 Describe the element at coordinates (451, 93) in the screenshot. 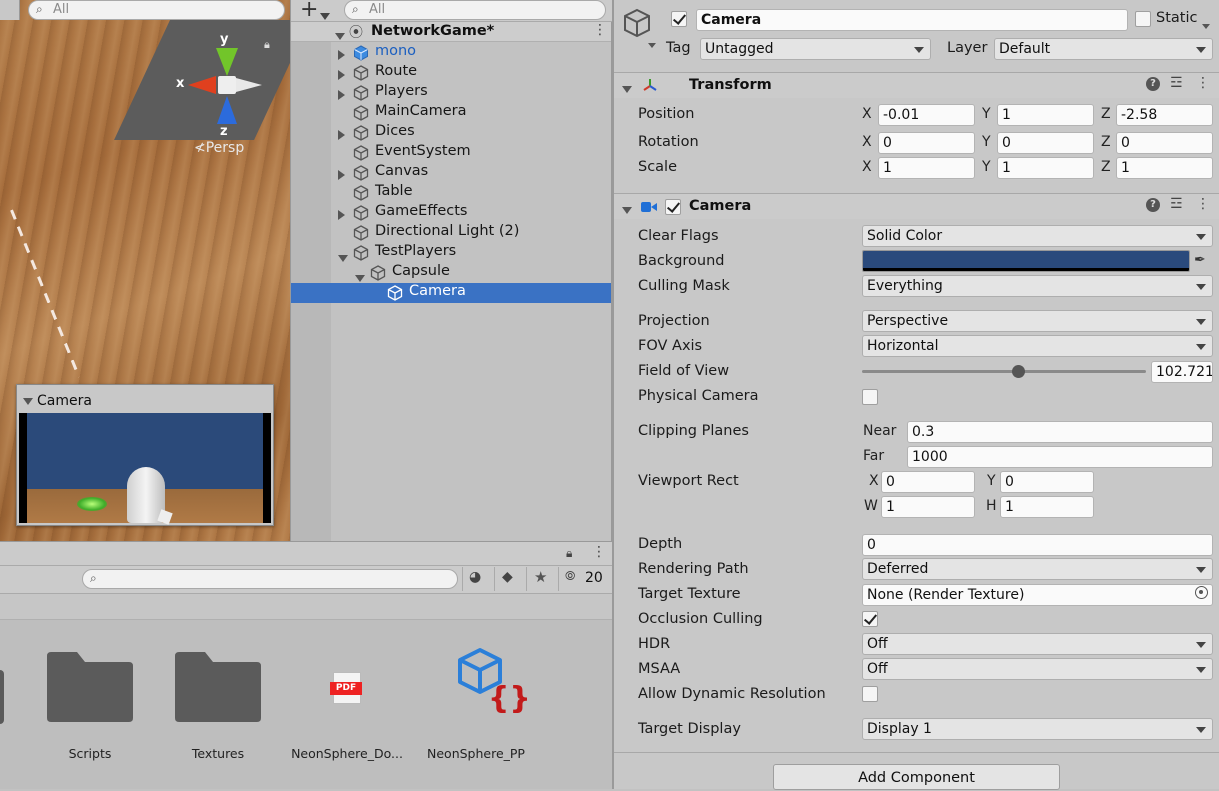

I see `hierarchy-item: Players` at that location.